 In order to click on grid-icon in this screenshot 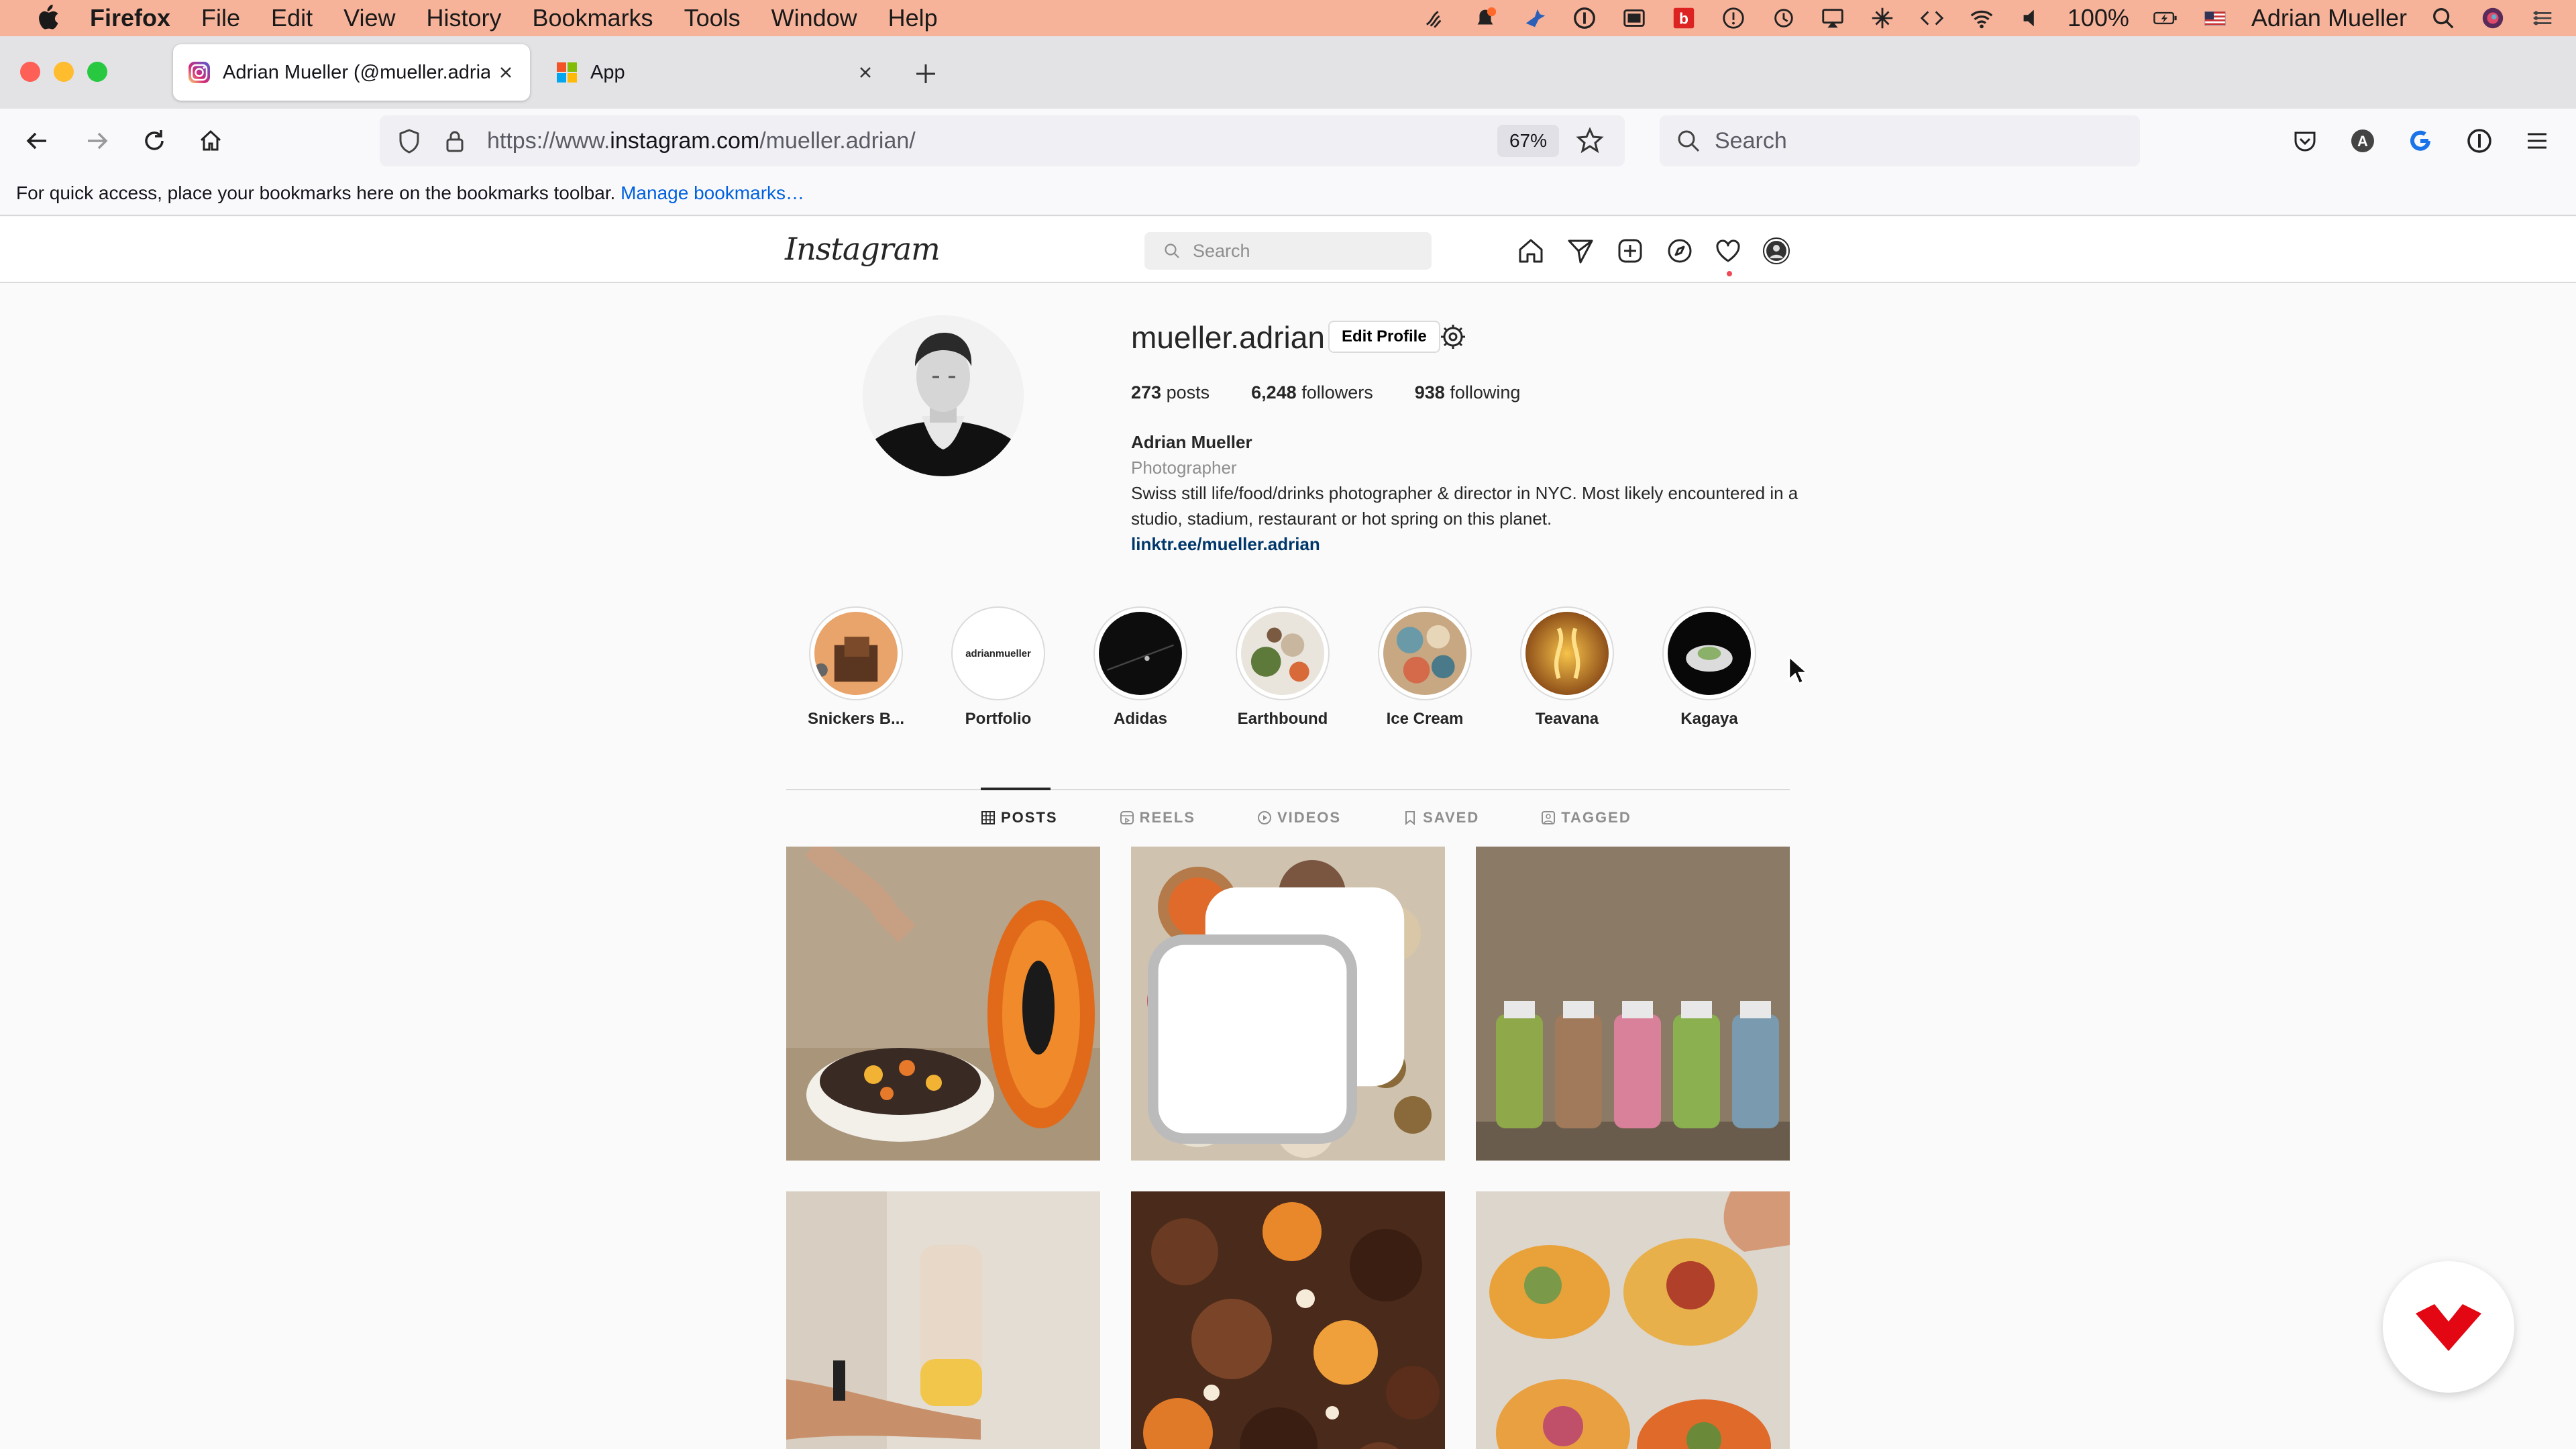, I will do `click(567, 72)`.